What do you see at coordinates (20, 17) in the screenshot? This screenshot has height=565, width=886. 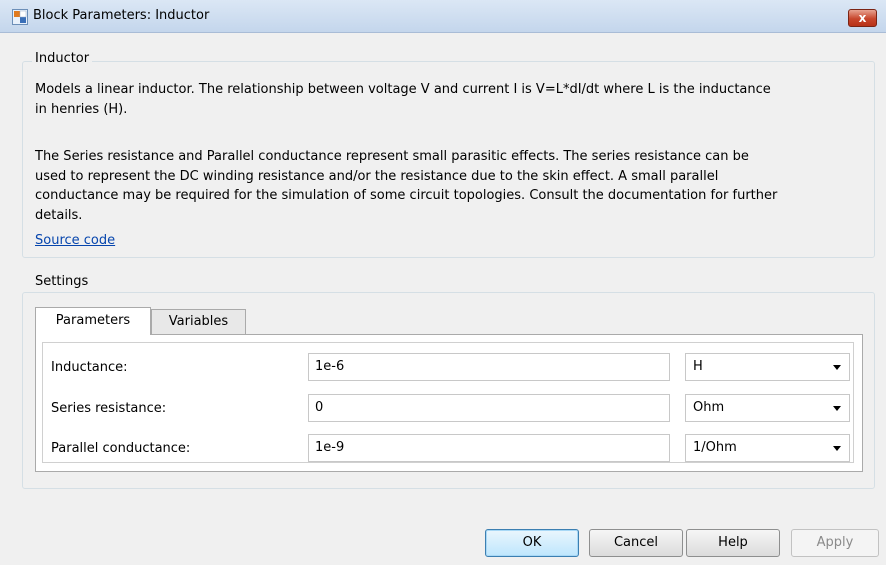 I see `simulink-block-icon` at bounding box center [20, 17].